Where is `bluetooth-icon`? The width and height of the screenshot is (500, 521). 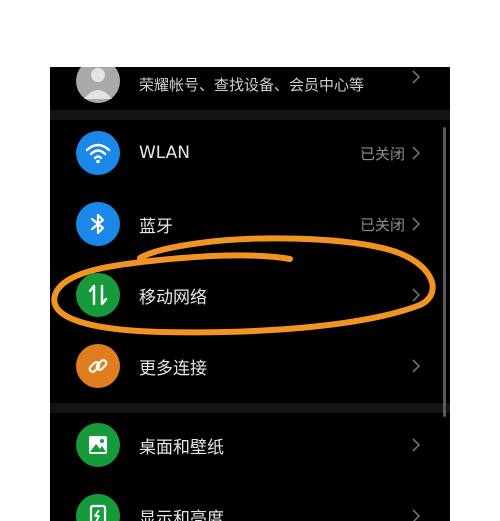 bluetooth-icon is located at coordinates (98, 224).